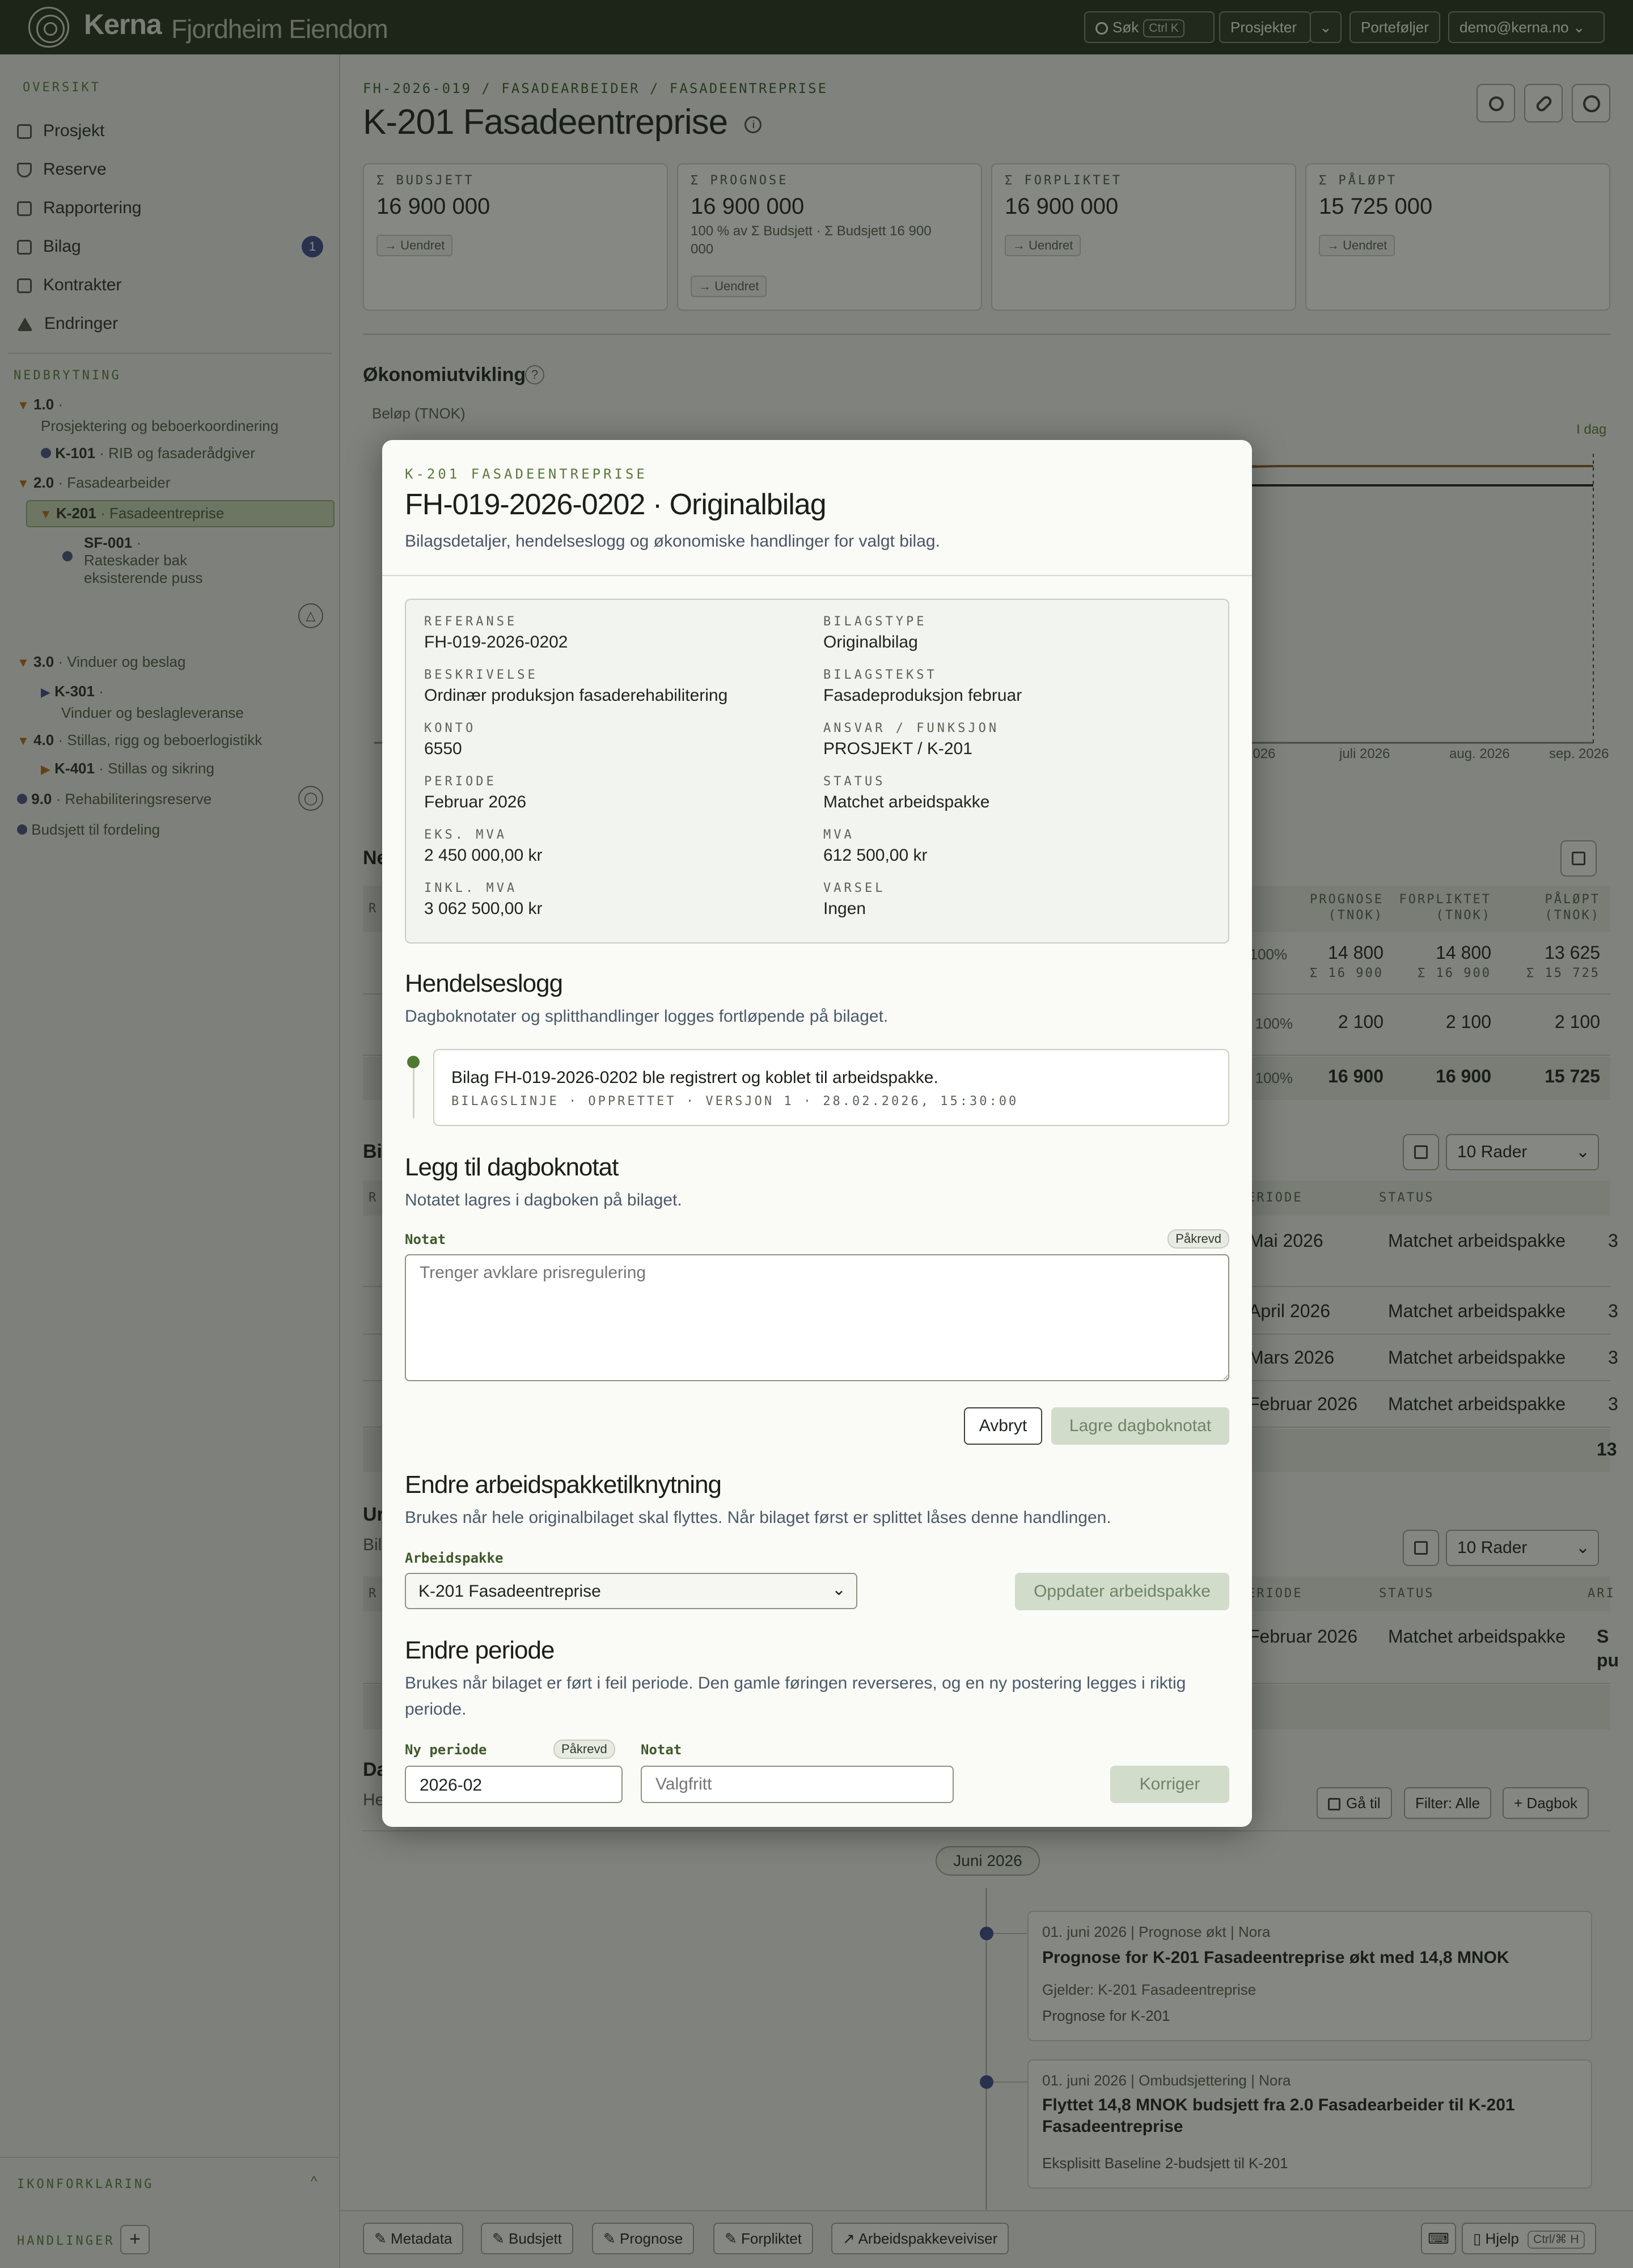  I want to click on status-value: Matchet arbeidspakke, so click(907, 802).